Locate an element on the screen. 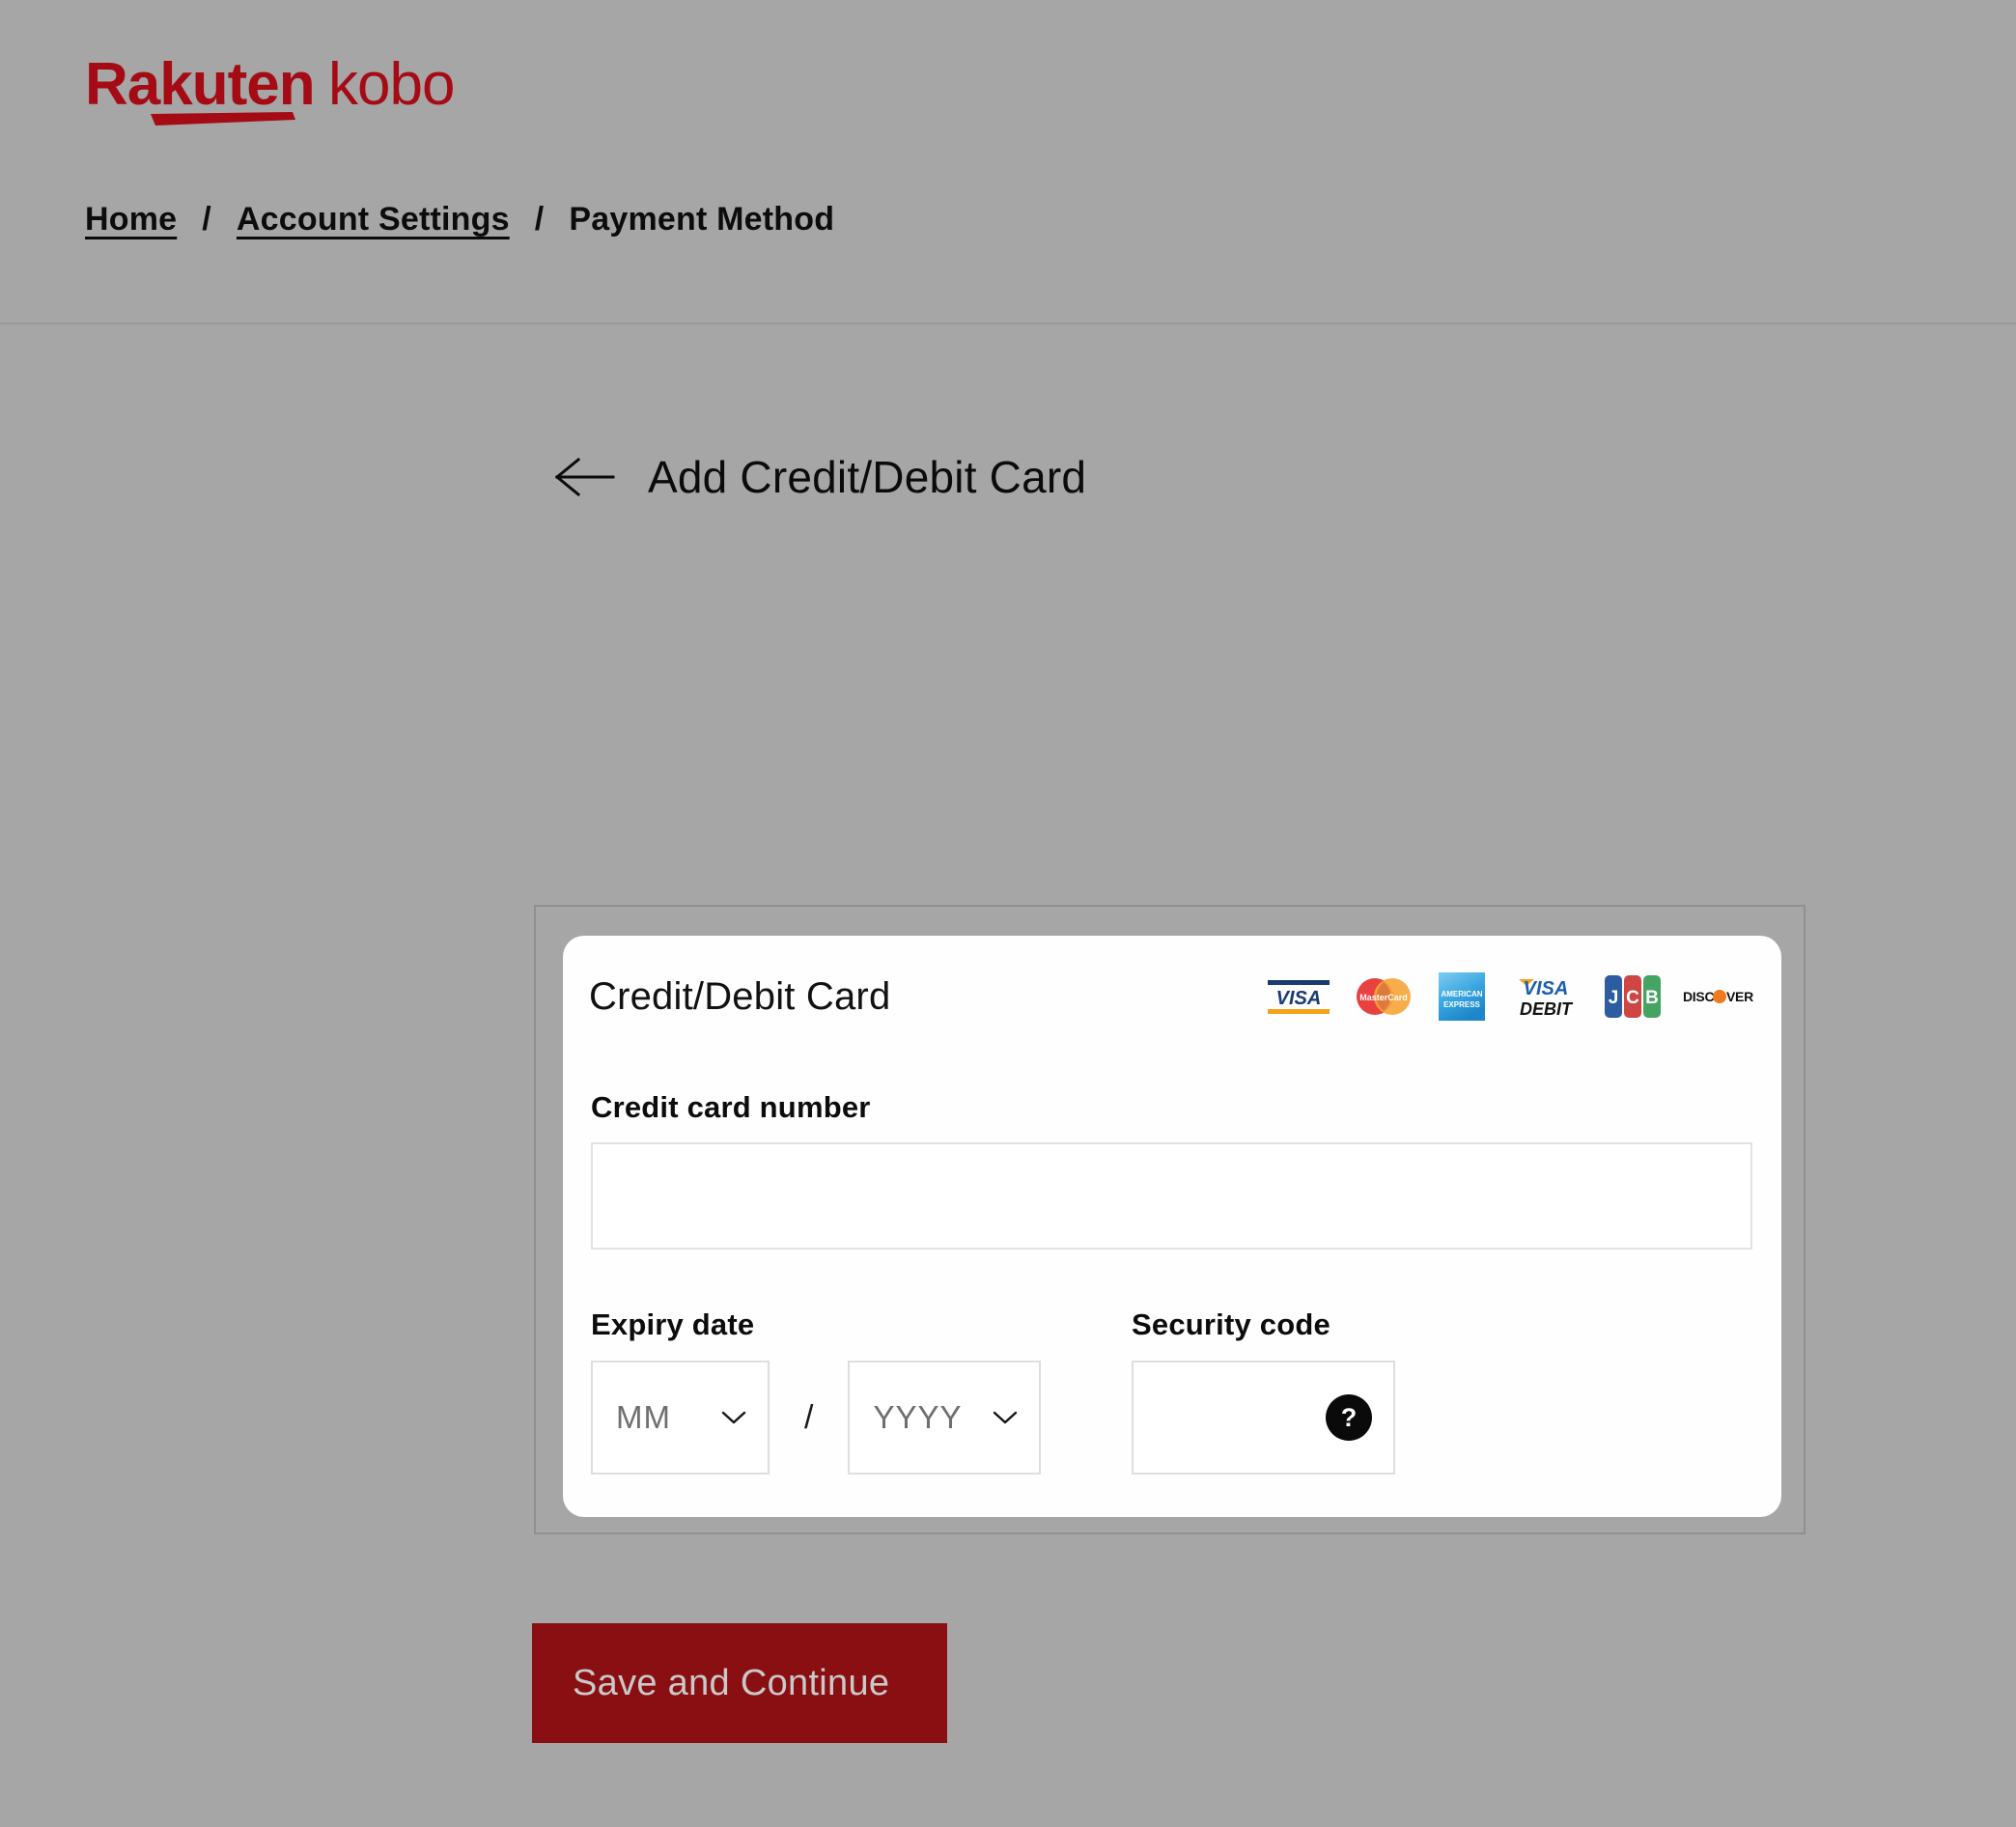  save-and-continue-button: Save and Continue is located at coordinates (740, 1683).